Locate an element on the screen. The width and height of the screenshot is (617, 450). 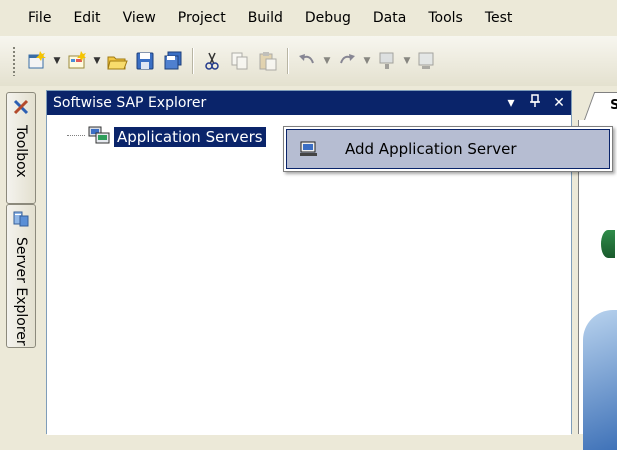
document-tab-label: S is located at coordinates (613, 105).